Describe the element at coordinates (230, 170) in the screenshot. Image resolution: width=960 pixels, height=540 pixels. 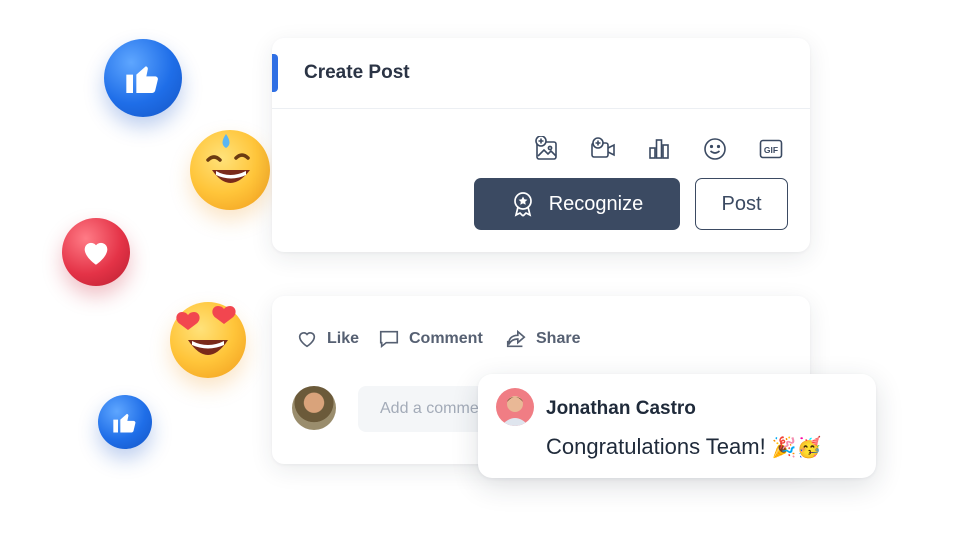
I see `sweat-smile-emoji` at that location.